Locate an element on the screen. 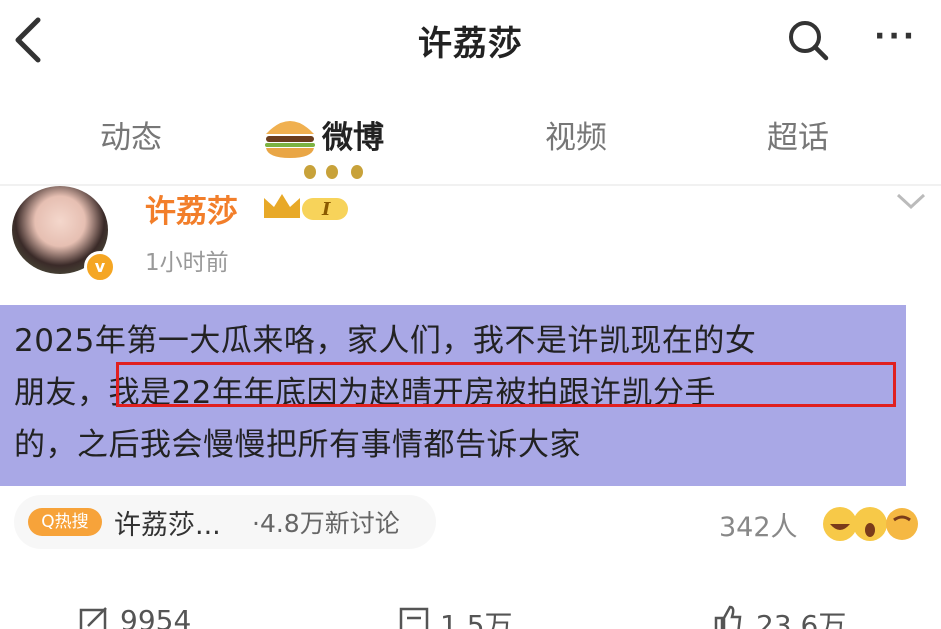 The width and height of the screenshot is (941, 629). verified-badge: v is located at coordinates (100, 267).